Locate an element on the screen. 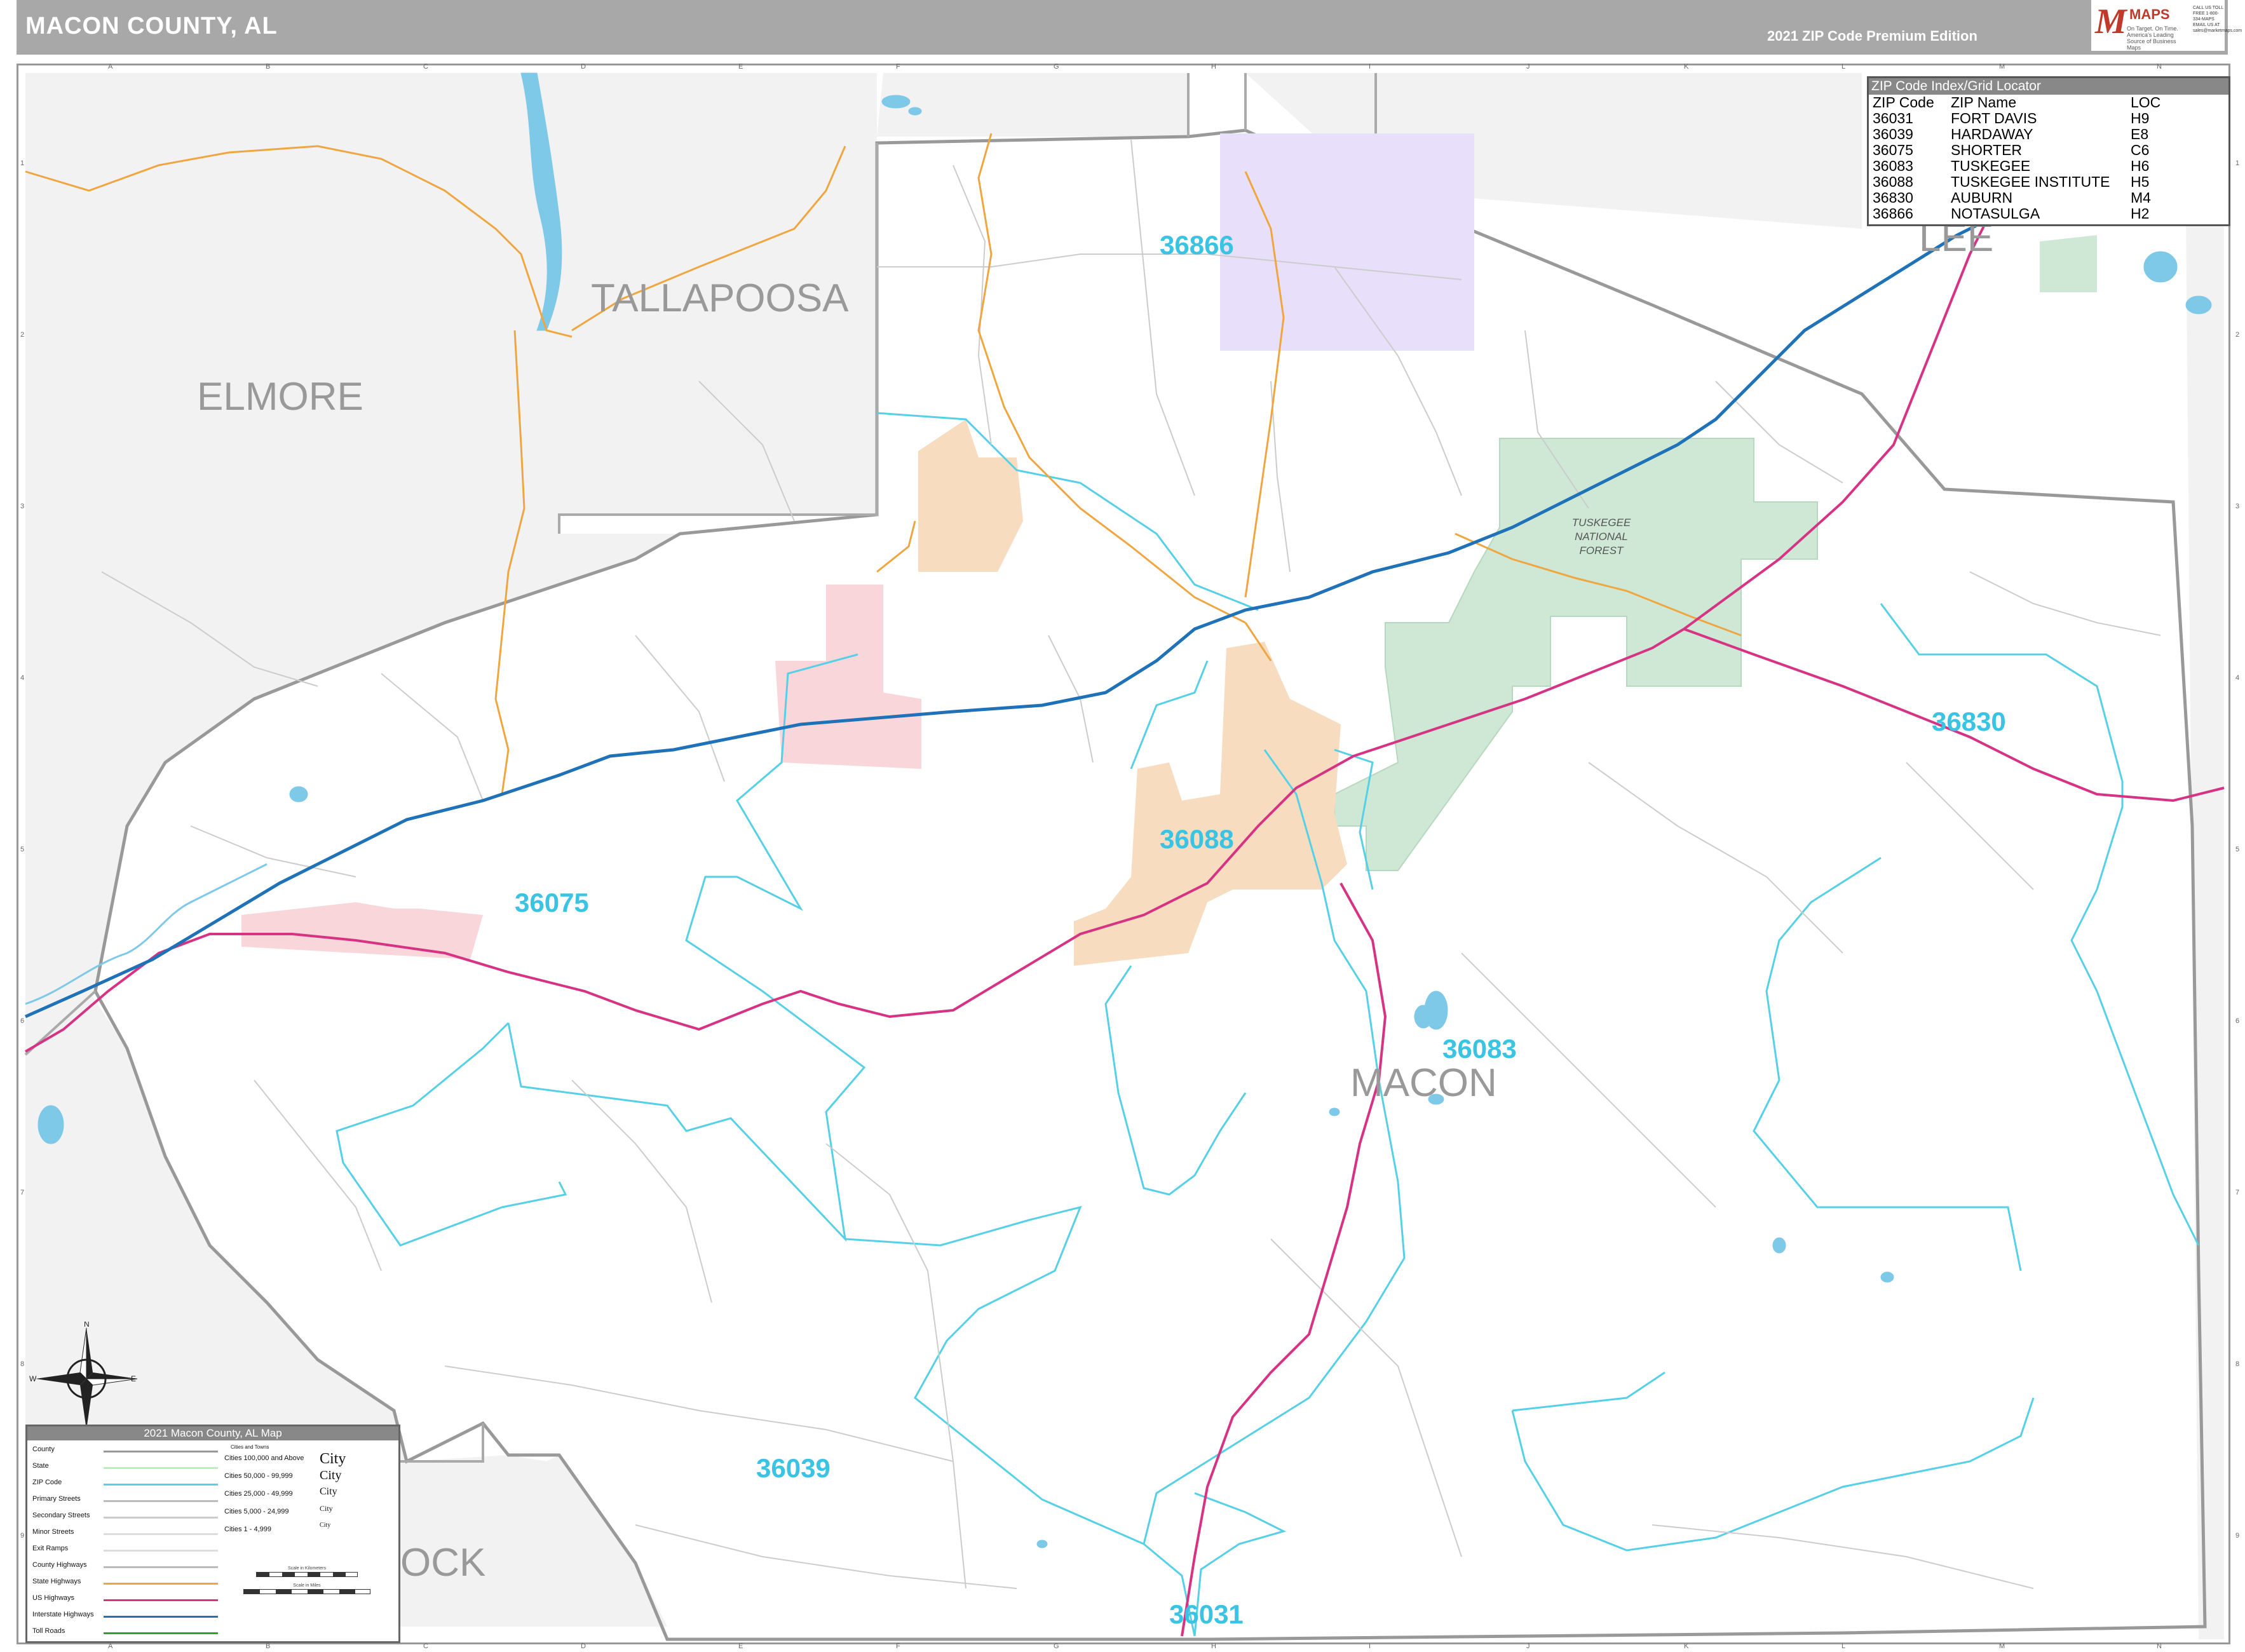 This screenshot has height=1652, width=2245. zip-index-row: 36088 TUSKEGEE INSTITUTE H5 is located at coordinates (2016, 182).